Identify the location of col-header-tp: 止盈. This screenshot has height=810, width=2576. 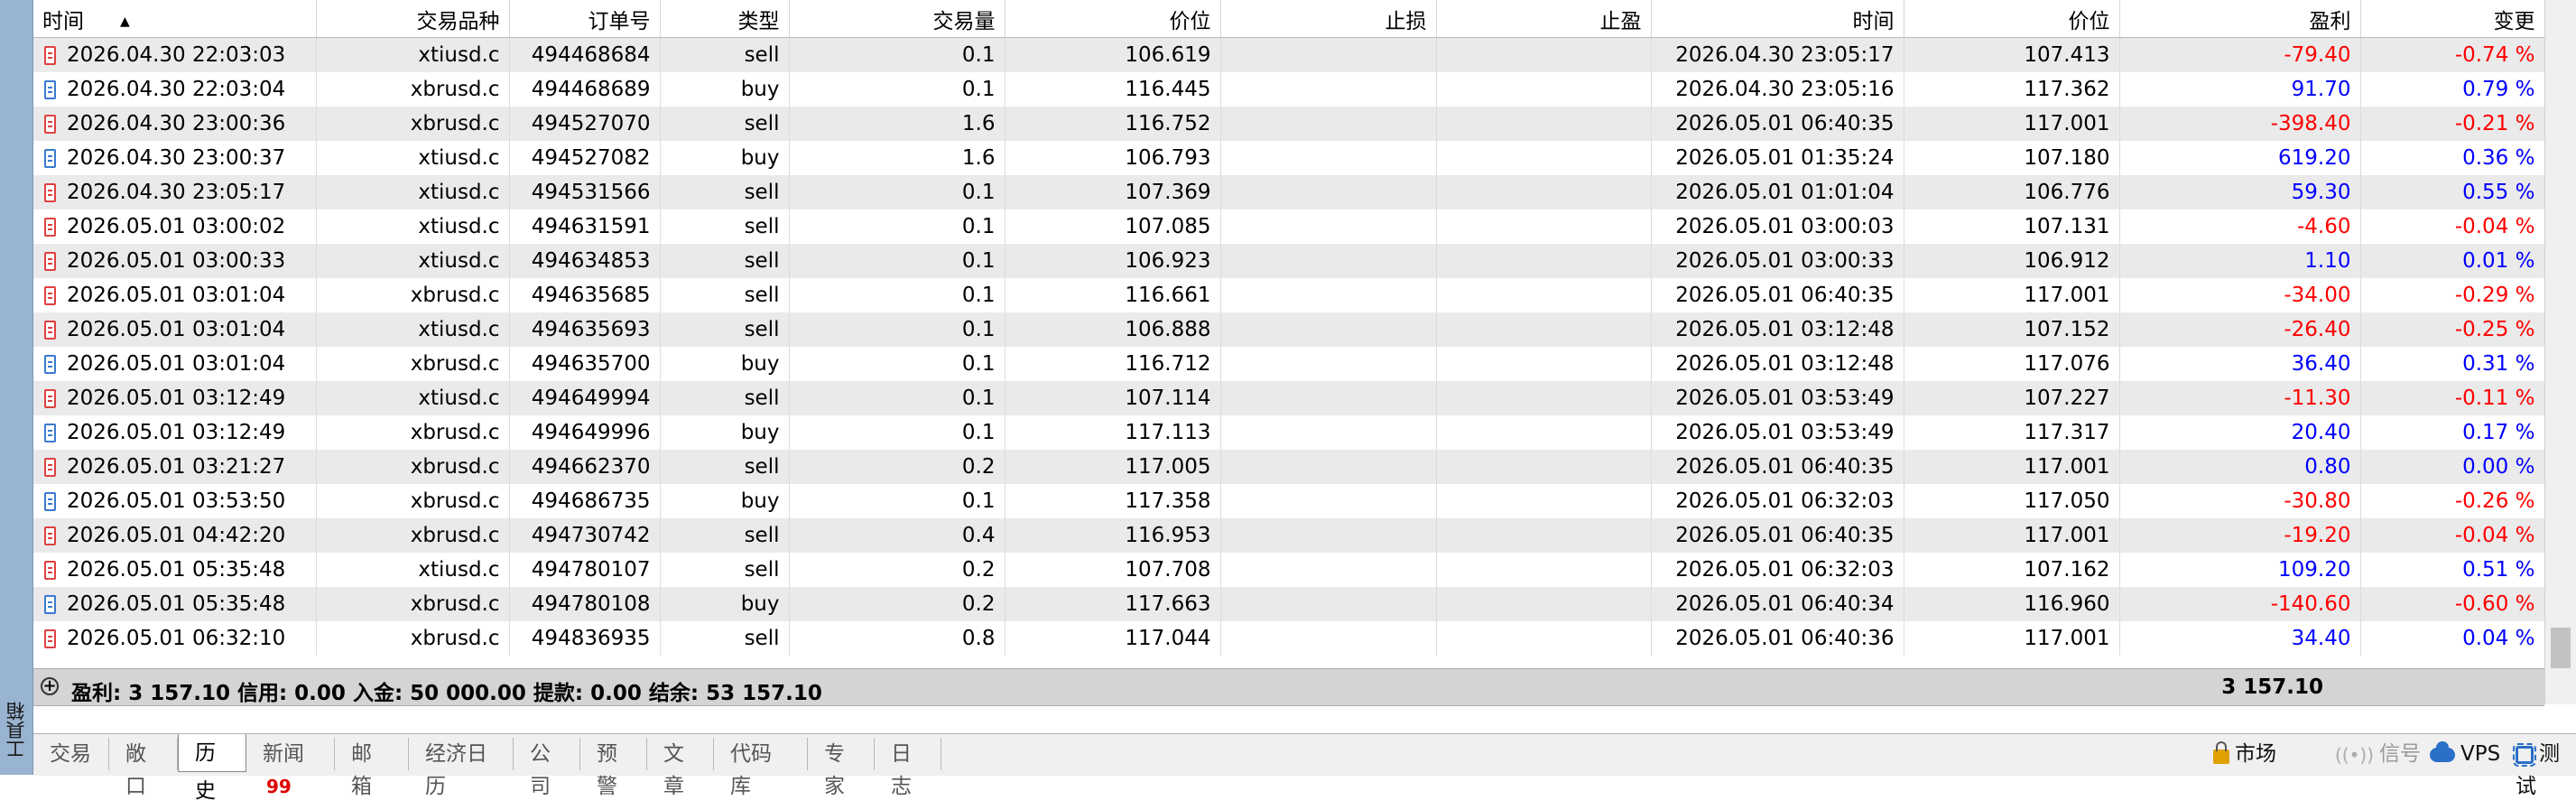
(1544, 19).